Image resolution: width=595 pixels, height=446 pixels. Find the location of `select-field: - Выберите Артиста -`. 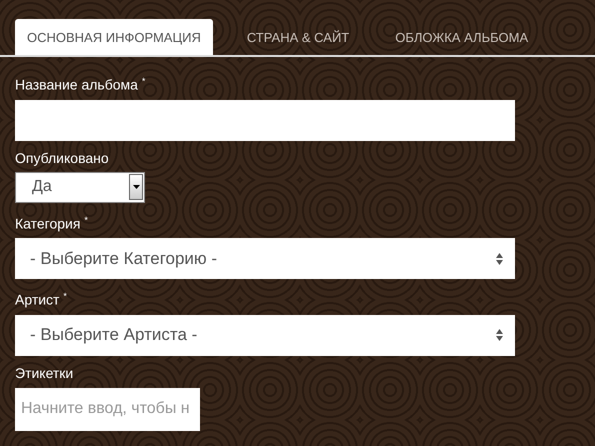

select-field: - Выберите Артиста - is located at coordinates (265, 335).